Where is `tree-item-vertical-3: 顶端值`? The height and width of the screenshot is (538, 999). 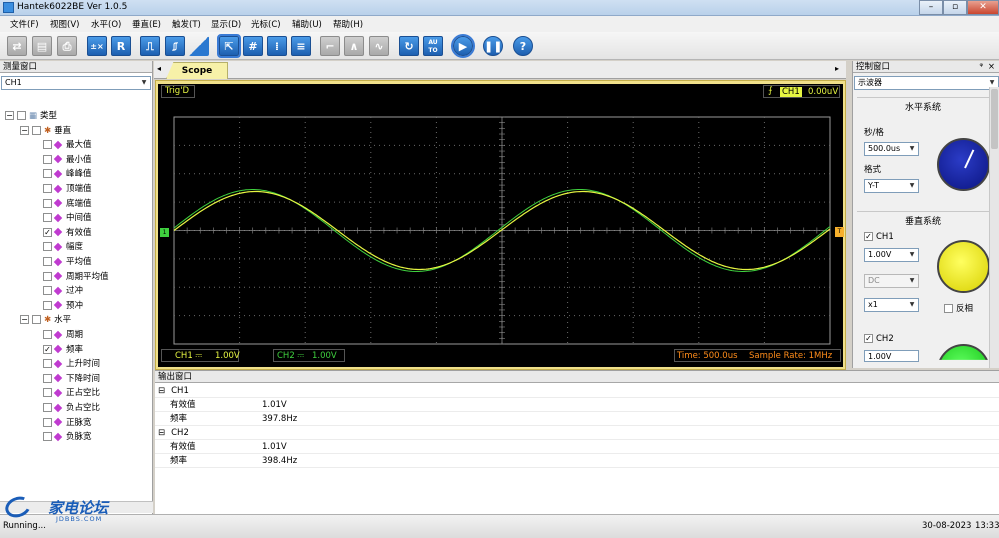
tree-item-vertical-3: 顶端值 is located at coordinates (67, 189).